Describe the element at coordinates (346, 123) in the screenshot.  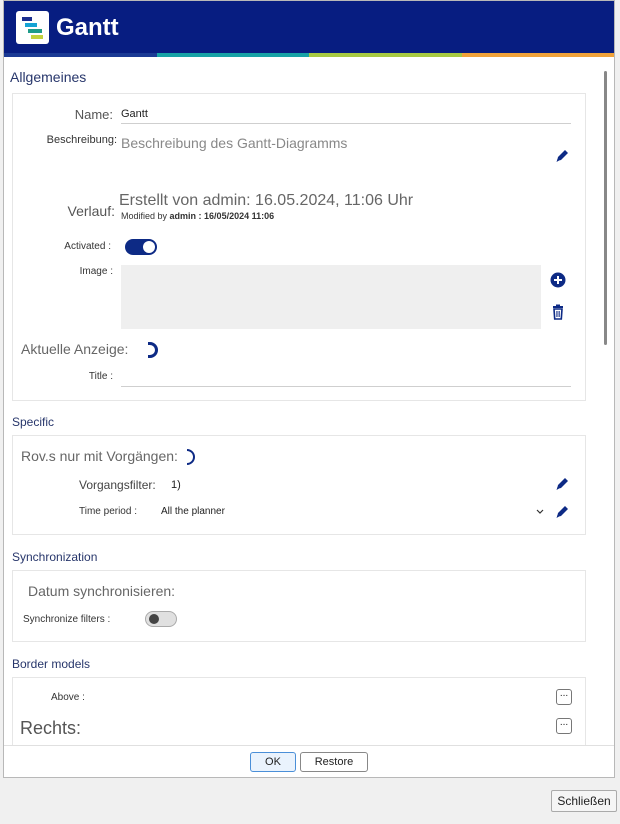
I see `name-underline` at that location.